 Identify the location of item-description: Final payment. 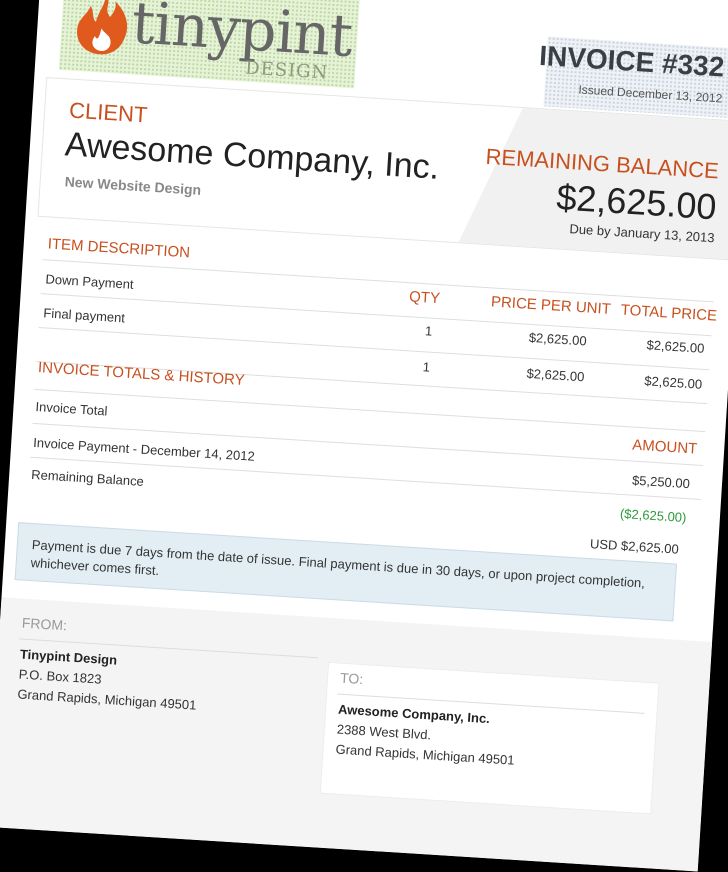
(84, 315).